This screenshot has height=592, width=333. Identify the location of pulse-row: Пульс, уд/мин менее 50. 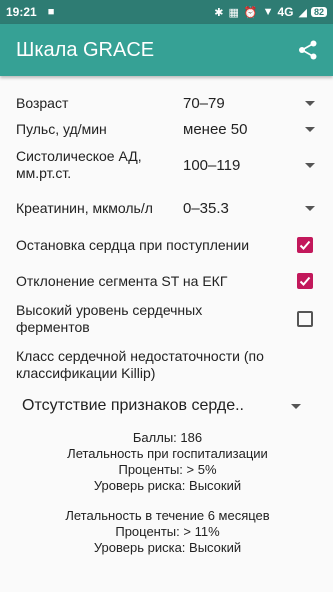
(167, 129).